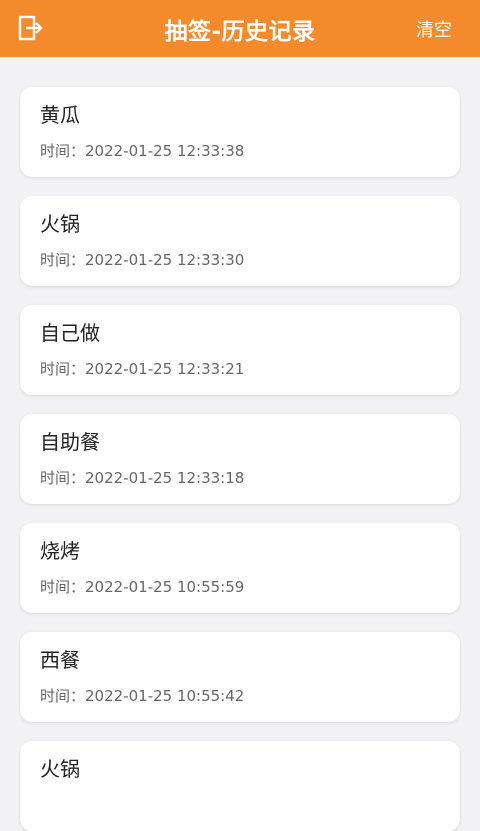 The image size is (480, 831). What do you see at coordinates (70, 442) in the screenshot?
I see `item-name: 自助餐` at bounding box center [70, 442].